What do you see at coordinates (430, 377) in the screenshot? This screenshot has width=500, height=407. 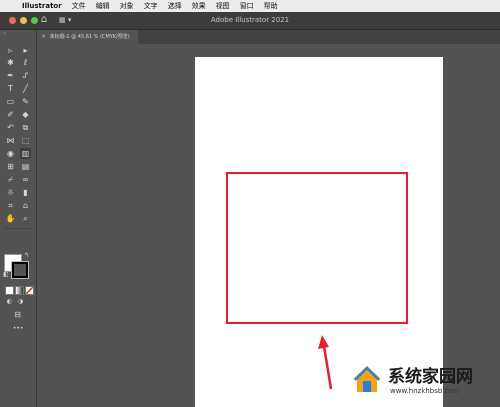 I see `watermark-title: 系统家园网` at bounding box center [430, 377].